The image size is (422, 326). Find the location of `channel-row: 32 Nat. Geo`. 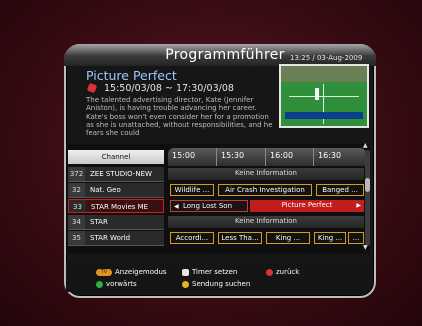

channel-row: 32 Nat. Geo is located at coordinates (116, 190).